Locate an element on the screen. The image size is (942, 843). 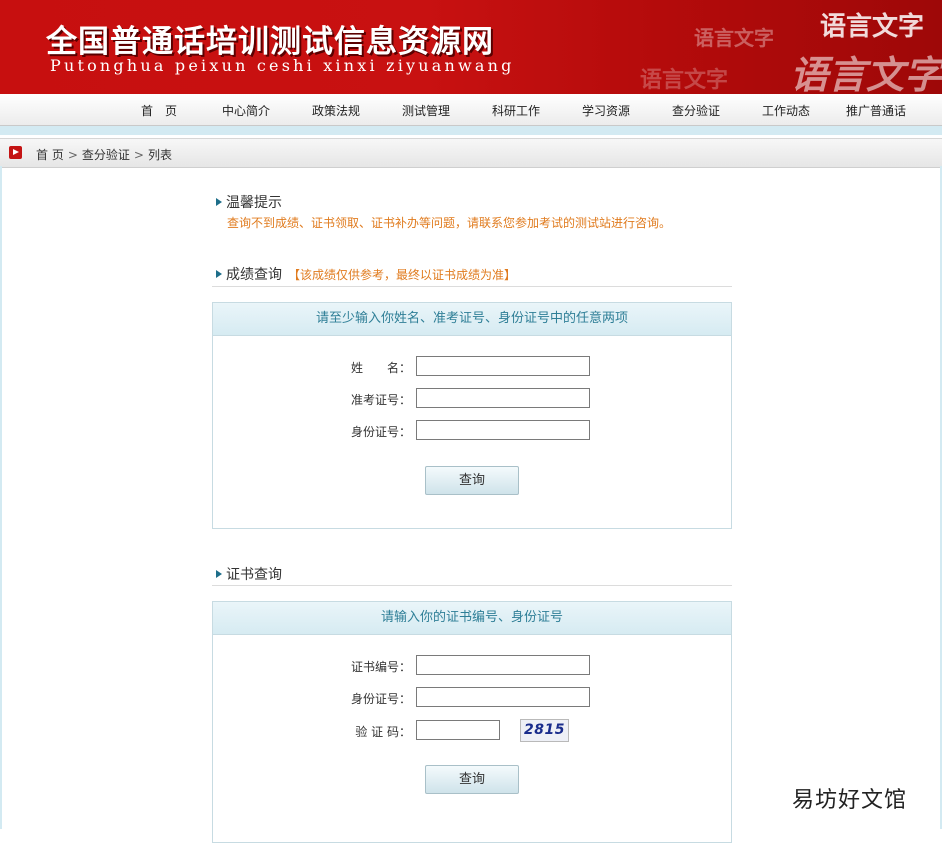
form-row-cert-number: 证书编号： is located at coordinates (472, 666).